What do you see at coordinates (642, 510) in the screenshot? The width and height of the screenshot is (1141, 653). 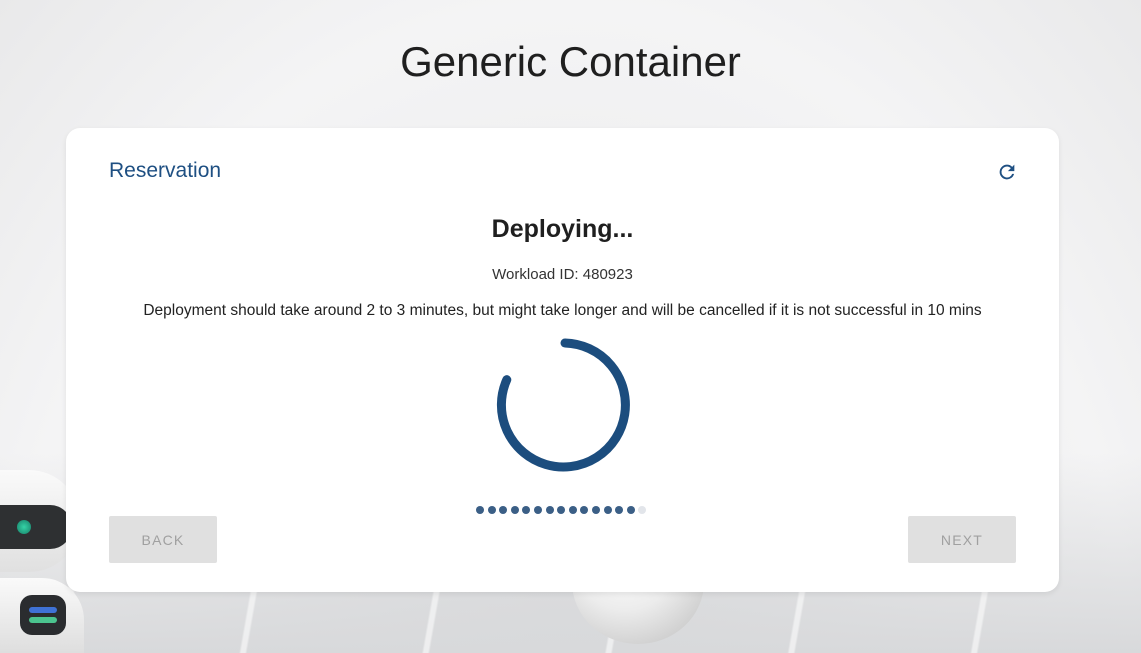 I see `progress-dot-pending` at bounding box center [642, 510].